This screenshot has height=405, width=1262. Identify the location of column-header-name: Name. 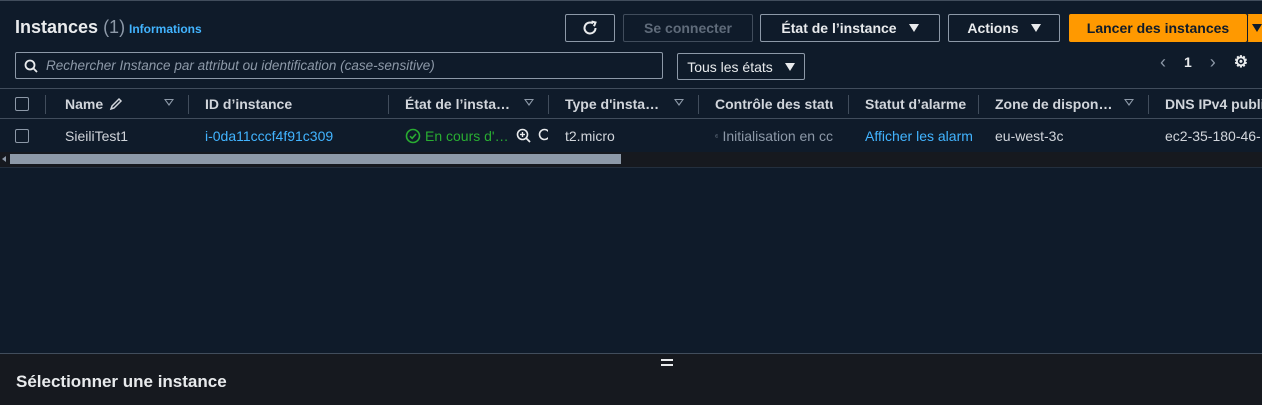
(94, 103).